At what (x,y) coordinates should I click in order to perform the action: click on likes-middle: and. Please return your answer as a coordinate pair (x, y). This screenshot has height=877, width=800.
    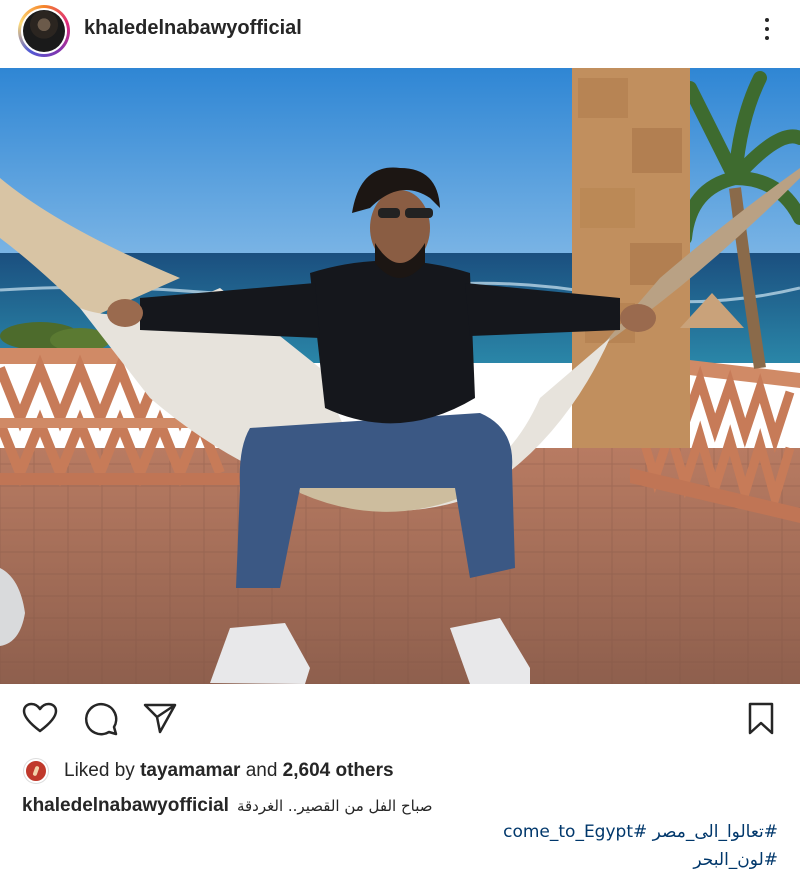
    Looking at the image, I should click on (261, 770).